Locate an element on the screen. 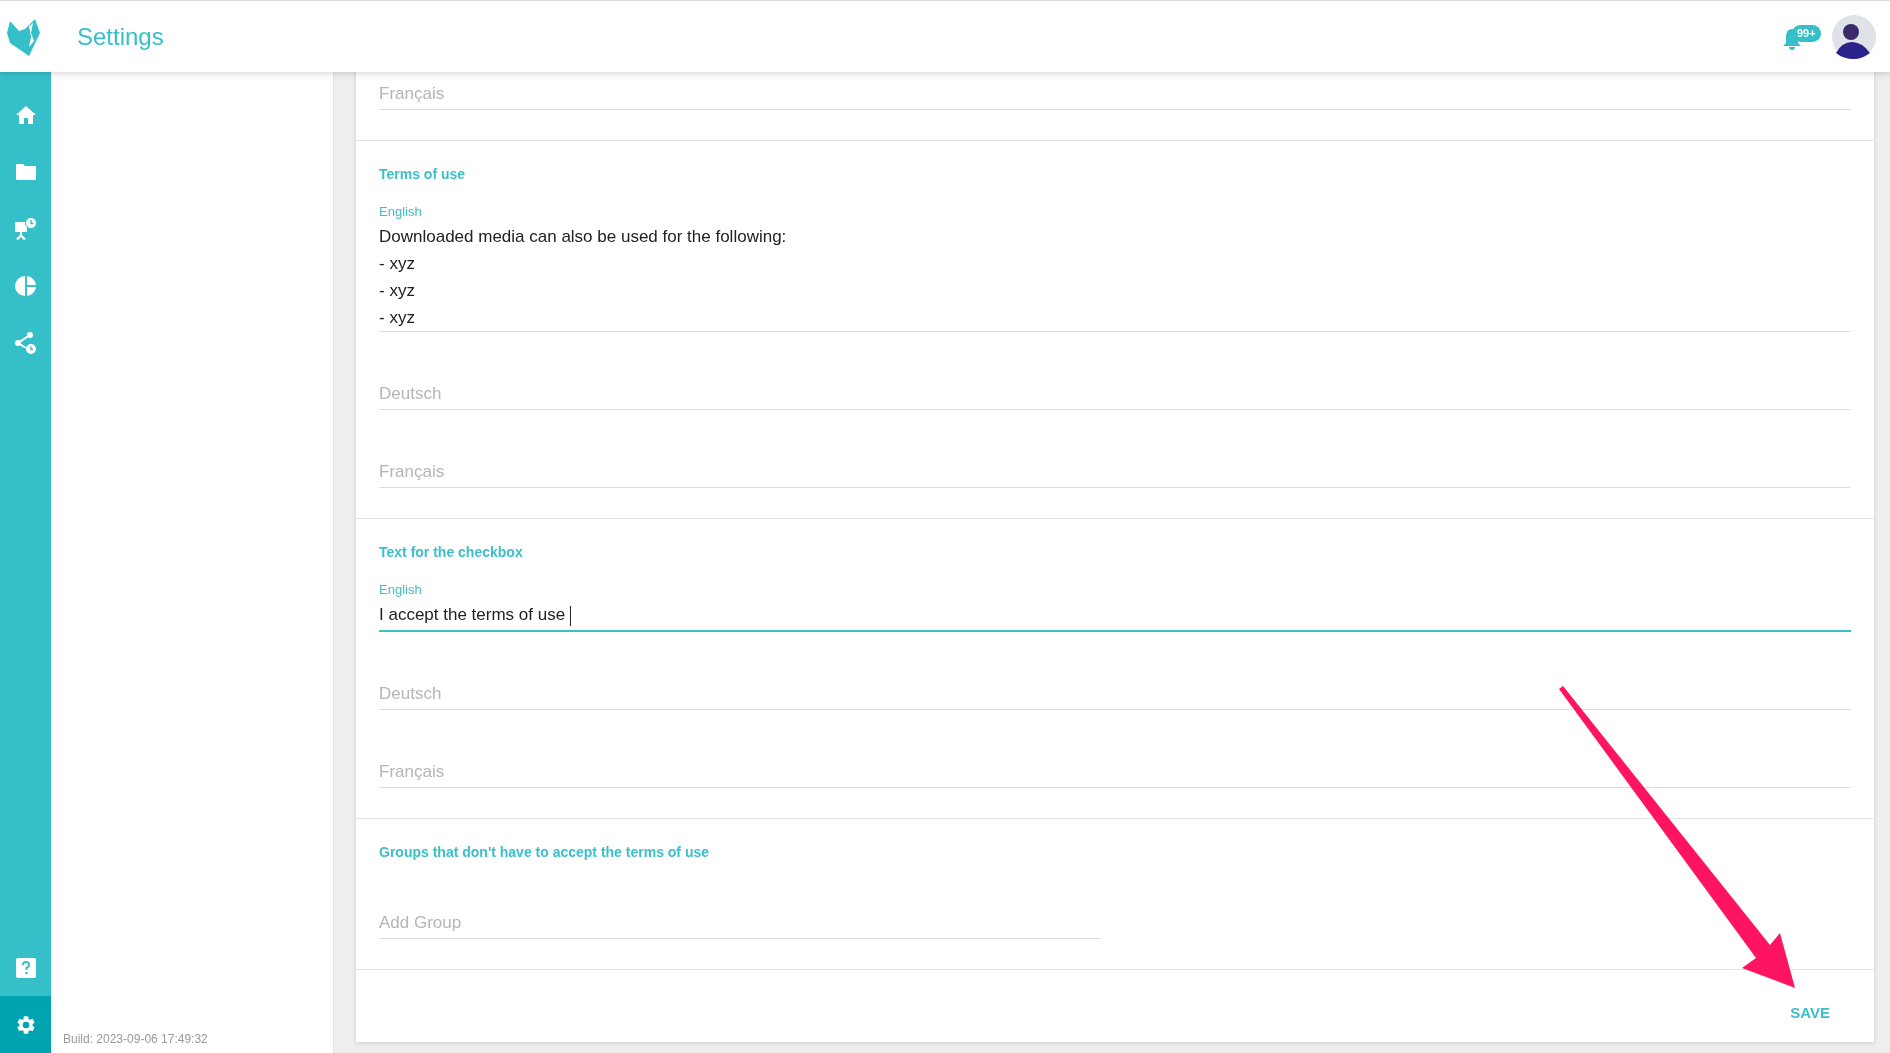 The image size is (1890, 1053). section-title: Groups that don't have to accept the terms of use is located at coordinates (545, 852).